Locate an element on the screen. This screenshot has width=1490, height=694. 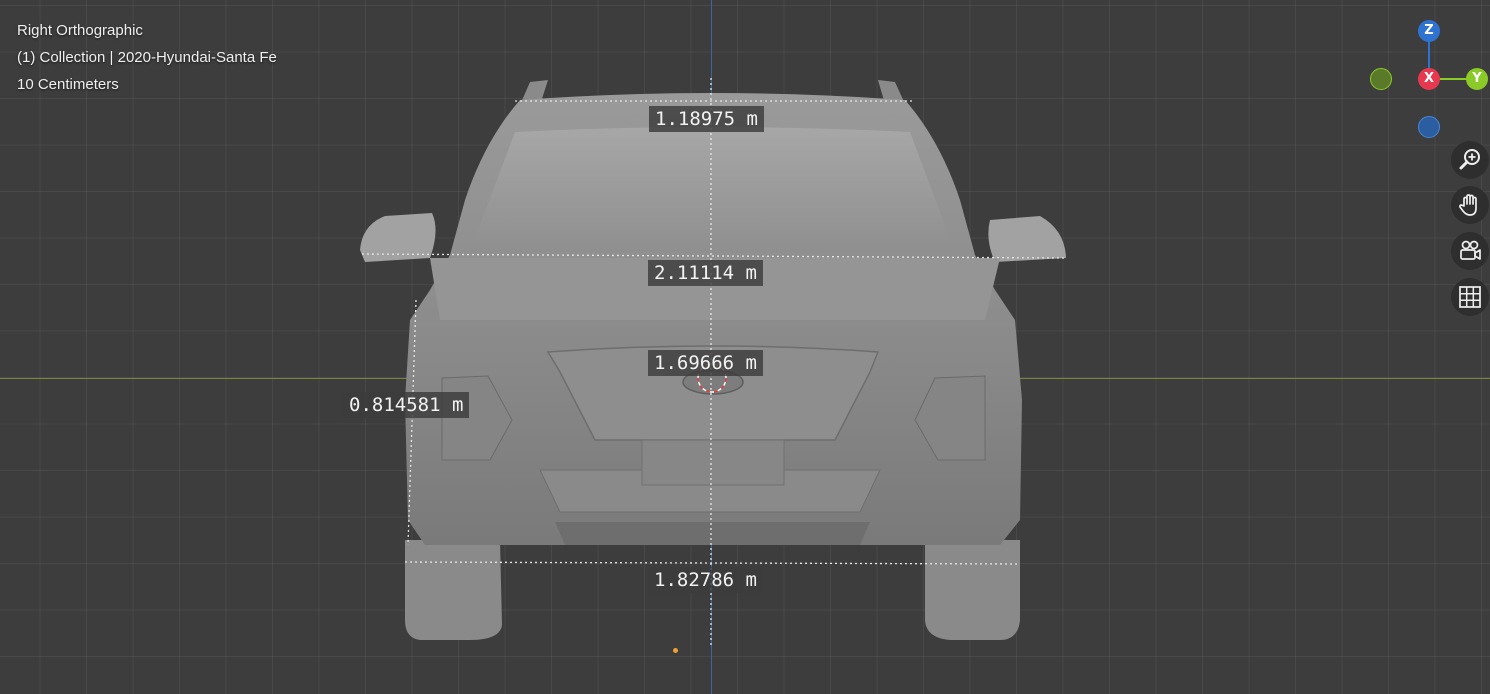
left-wheel is located at coordinates (453, 590).